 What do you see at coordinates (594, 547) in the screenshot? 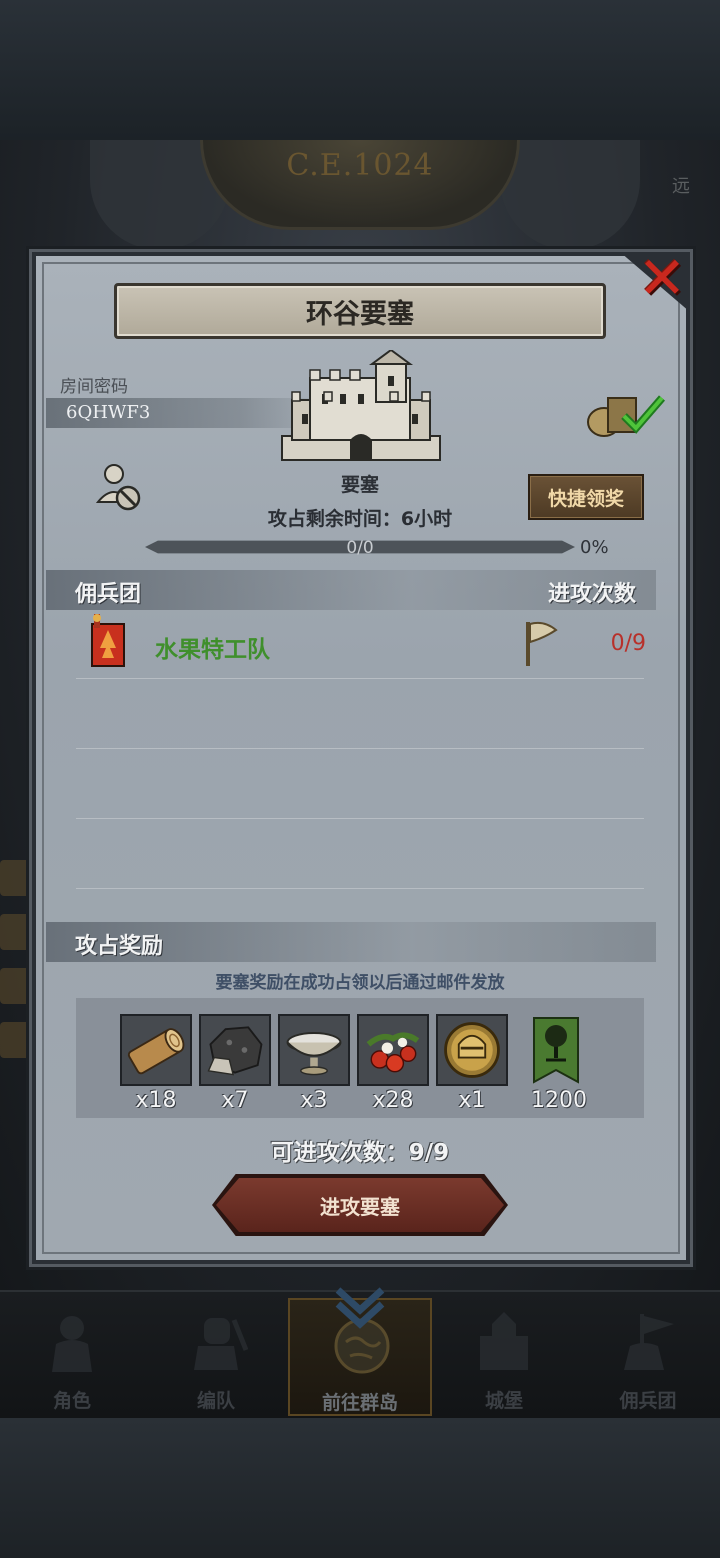
I see `progress-percent: 0%` at bounding box center [594, 547].